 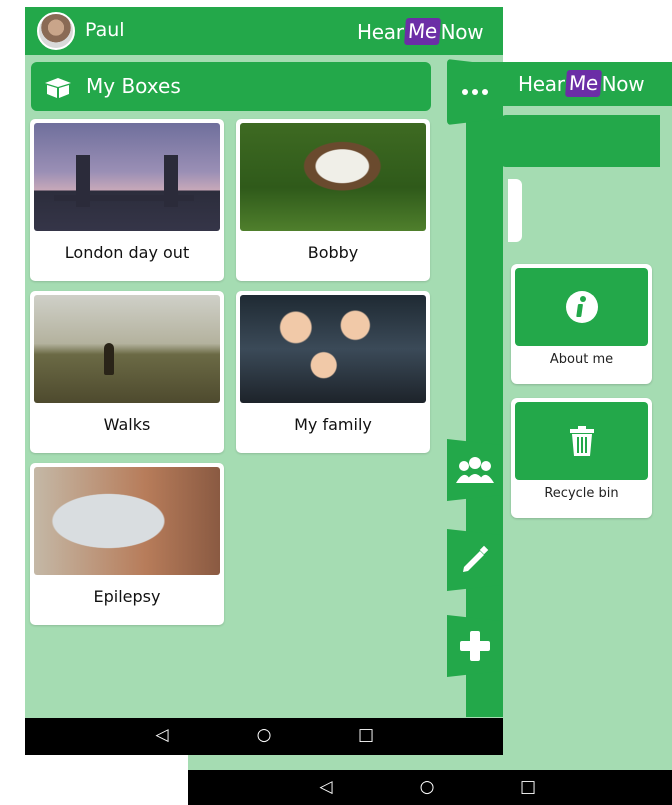 What do you see at coordinates (133, 86) in the screenshot?
I see `section-title: My Boxes` at bounding box center [133, 86].